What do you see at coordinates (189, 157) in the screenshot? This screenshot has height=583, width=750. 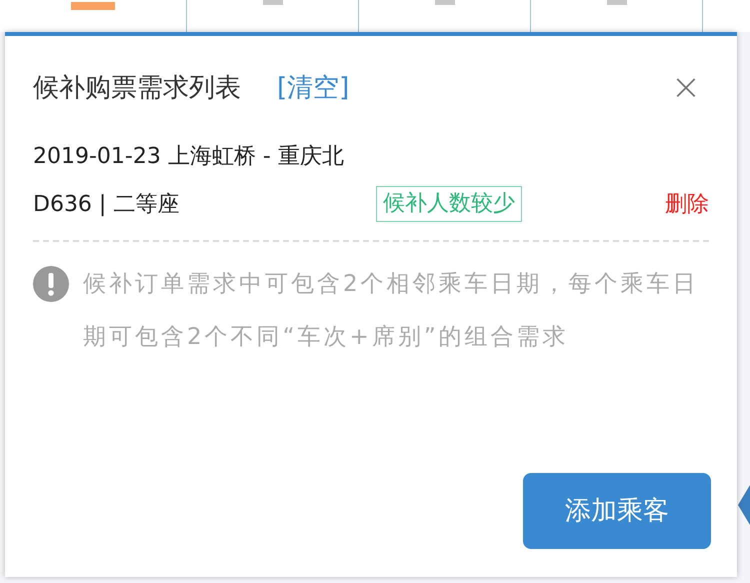 I see `route-text: 2019-01-23 上海虹桥 - 重庆北` at bounding box center [189, 157].